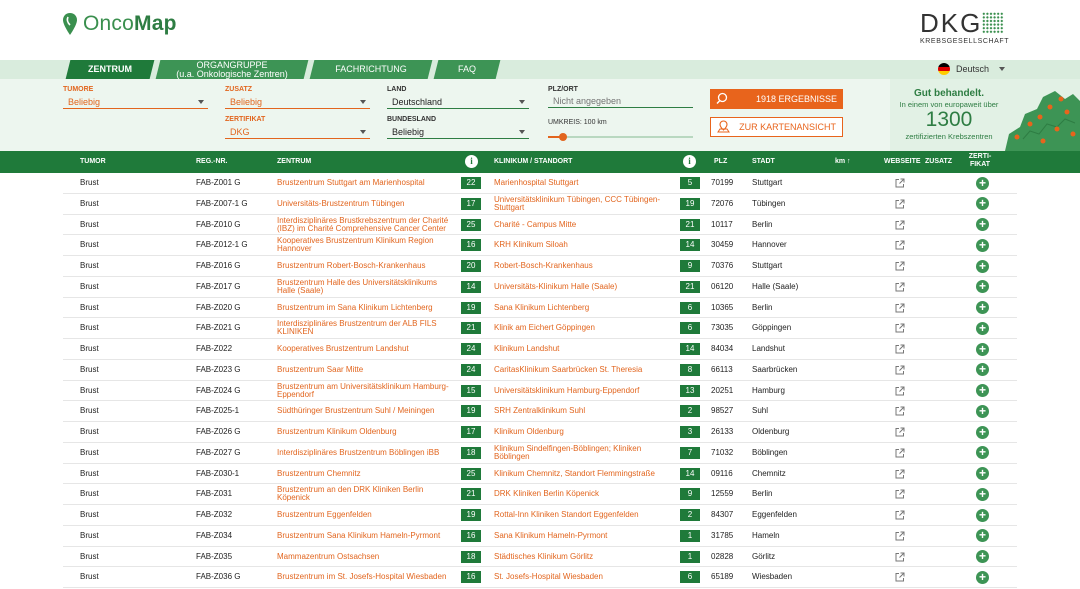  What do you see at coordinates (367, 370) in the screenshot?
I see `cell-zentrum-link: Brustzentrum Saar Mitte` at bounding box center [367, 370].